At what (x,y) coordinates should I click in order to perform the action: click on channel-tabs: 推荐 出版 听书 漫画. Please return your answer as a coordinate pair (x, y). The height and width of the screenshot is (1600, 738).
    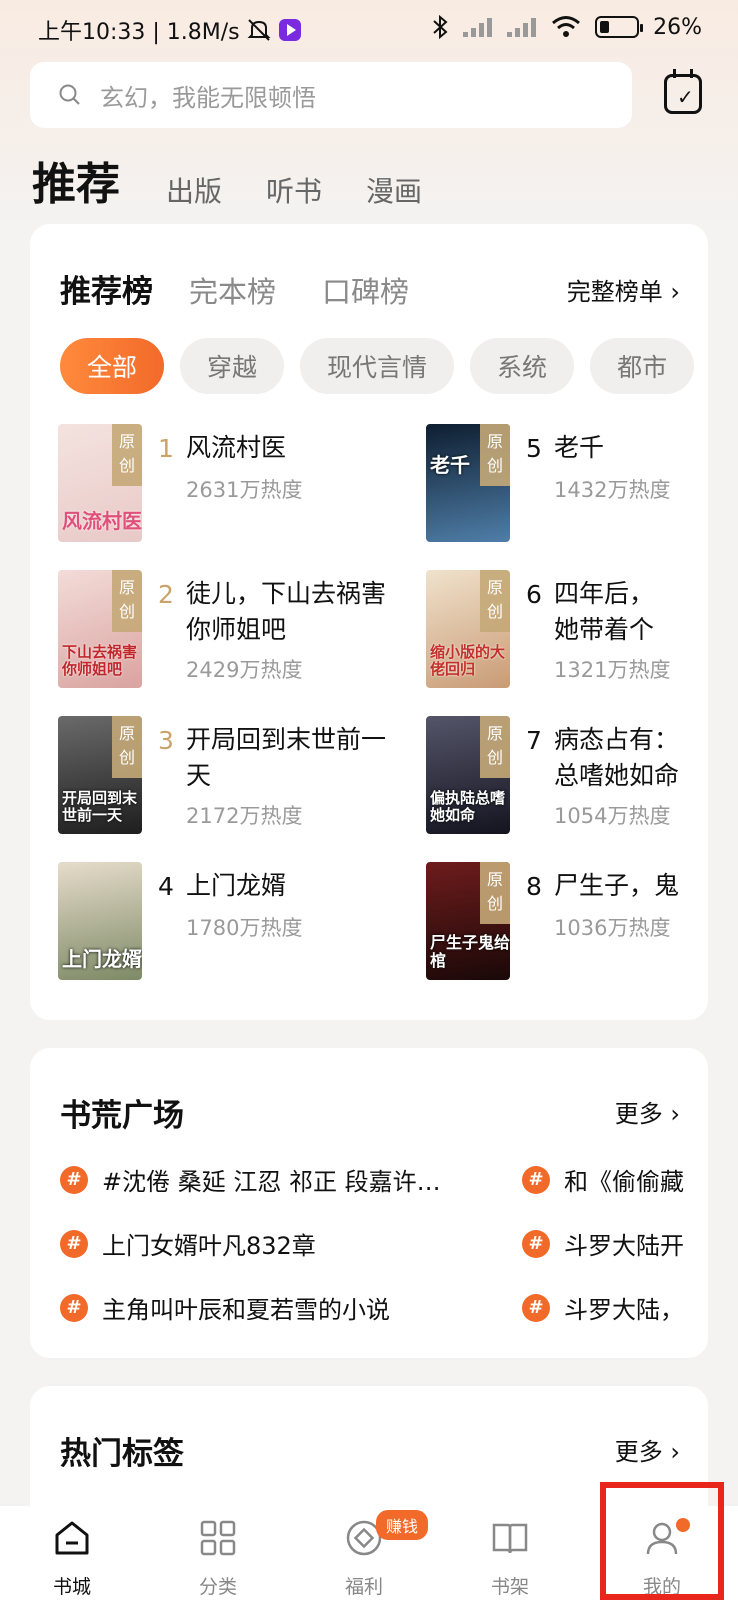
    Looking at the image, I should click on (249, 180).